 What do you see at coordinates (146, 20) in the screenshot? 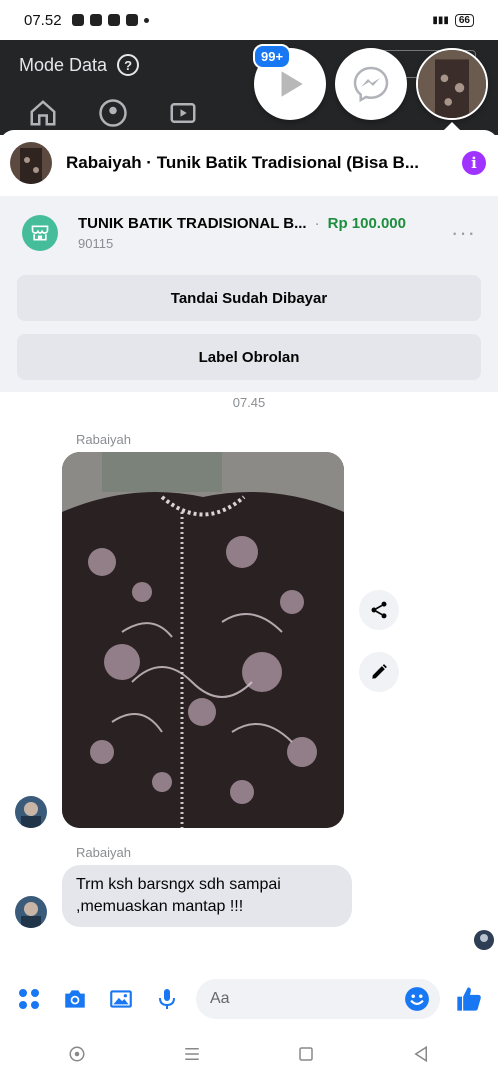
I see `more-notifications-icon` at bounding box center [146, 20].